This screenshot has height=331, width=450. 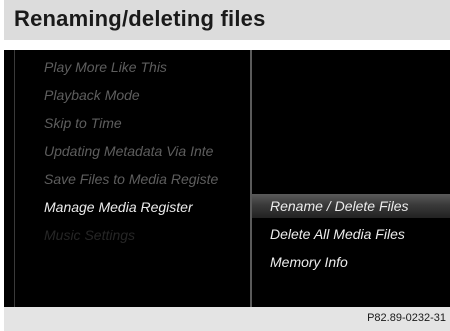 I want to click on menu-item-play-more-like-this: Play More Like This, so click(x=105, y=67).